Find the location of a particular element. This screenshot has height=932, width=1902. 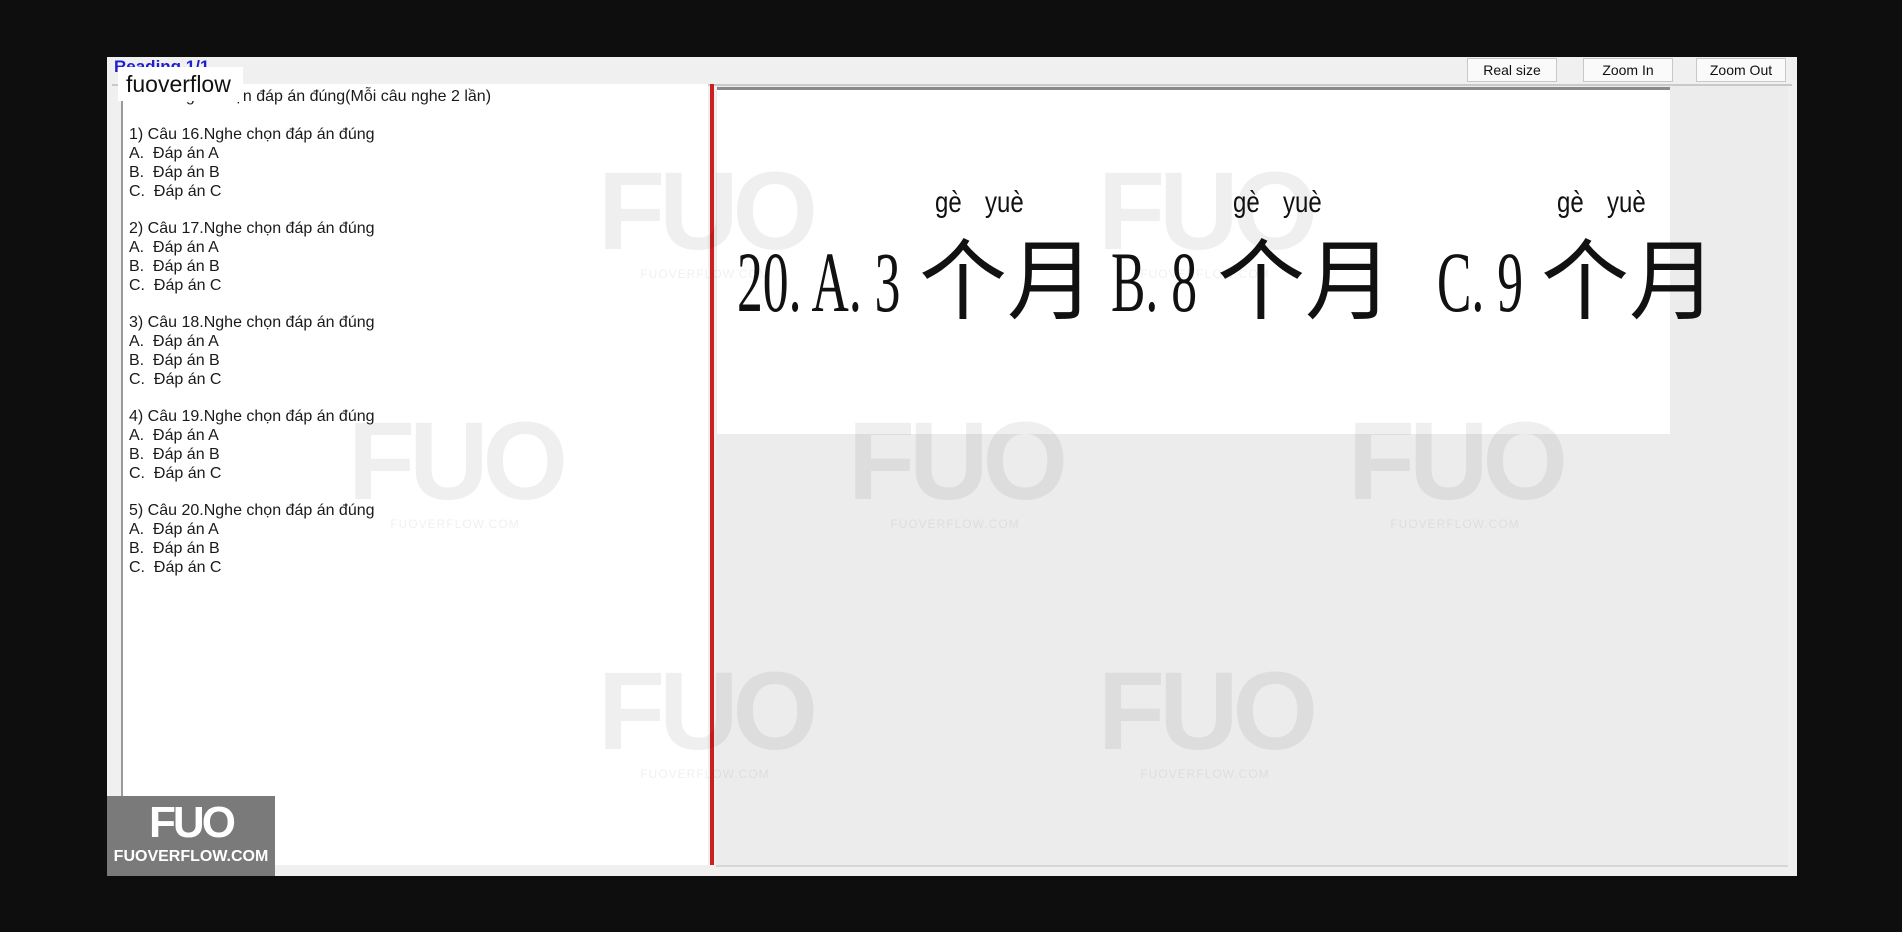

question-title: 5) Câu 20.Nghe chọn đáp án đúng is located at coordinates (252, 510).